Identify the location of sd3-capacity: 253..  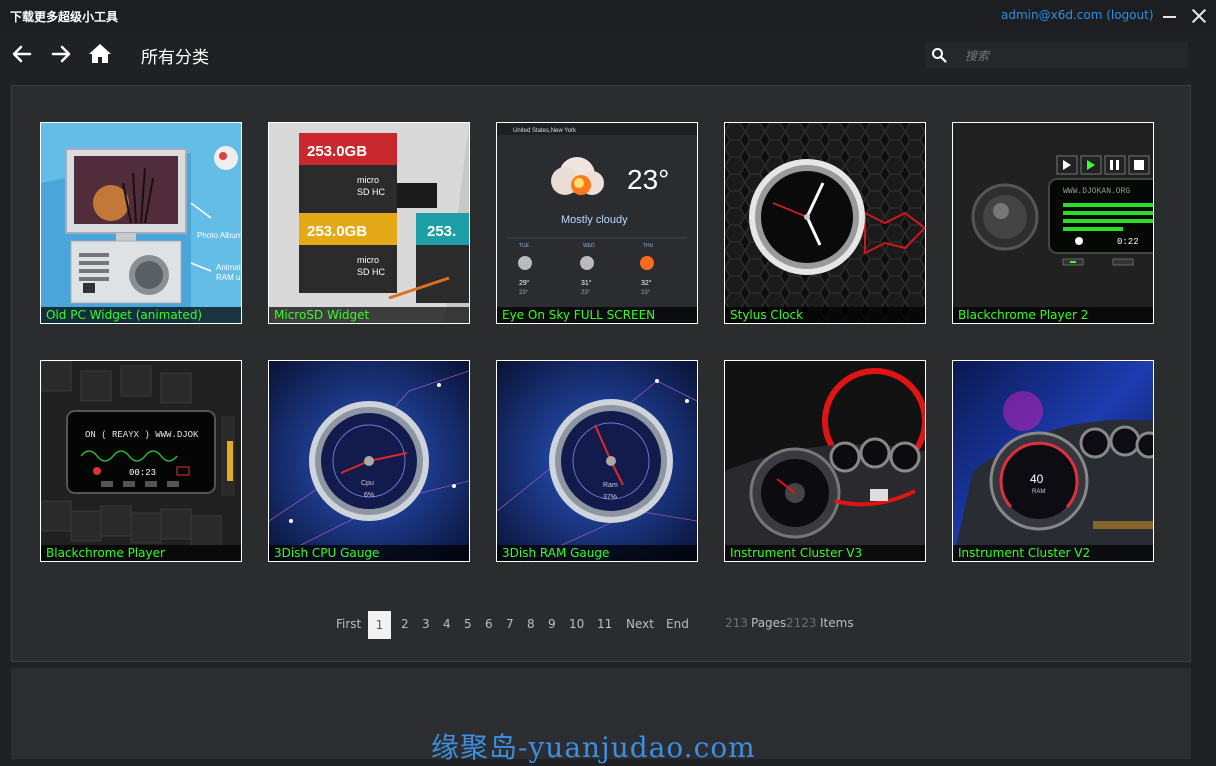
(441, 231).